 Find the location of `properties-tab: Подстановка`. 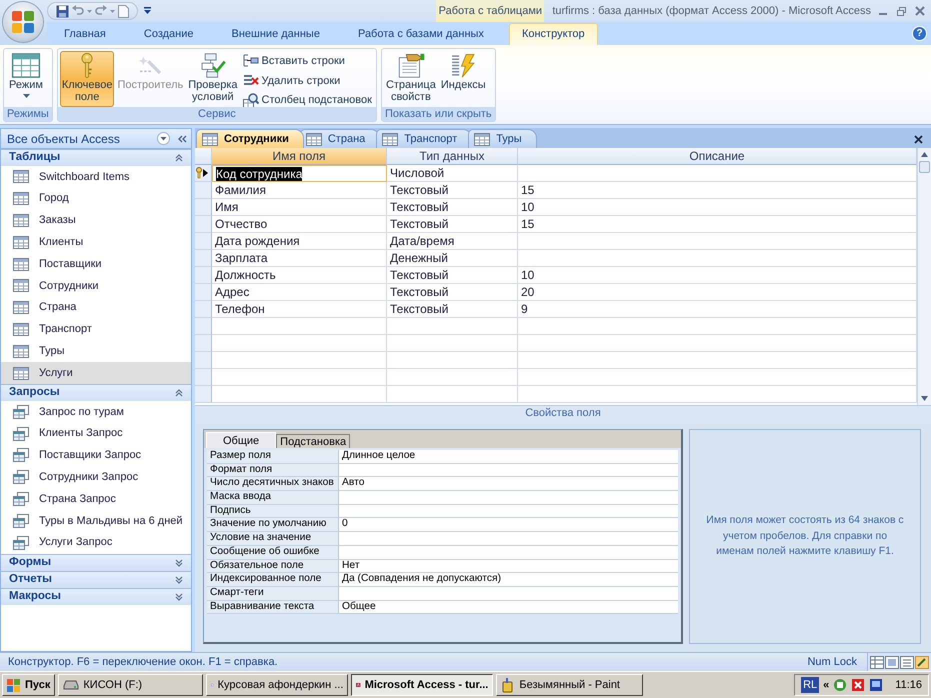

properties-tab: Подстановка is located at coordinates (313, 441).